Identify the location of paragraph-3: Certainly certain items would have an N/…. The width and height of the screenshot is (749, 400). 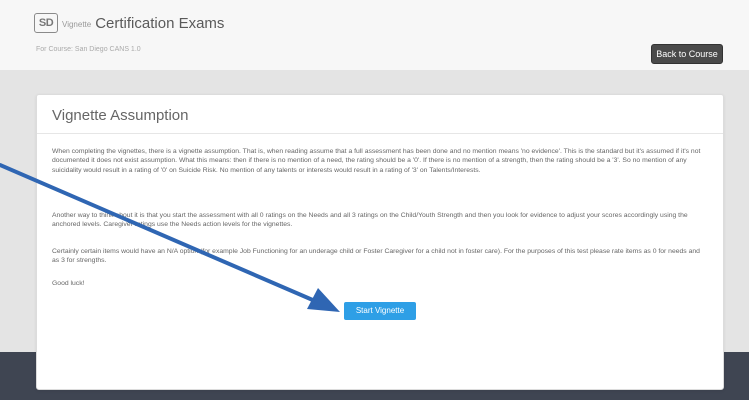
(376, 256).